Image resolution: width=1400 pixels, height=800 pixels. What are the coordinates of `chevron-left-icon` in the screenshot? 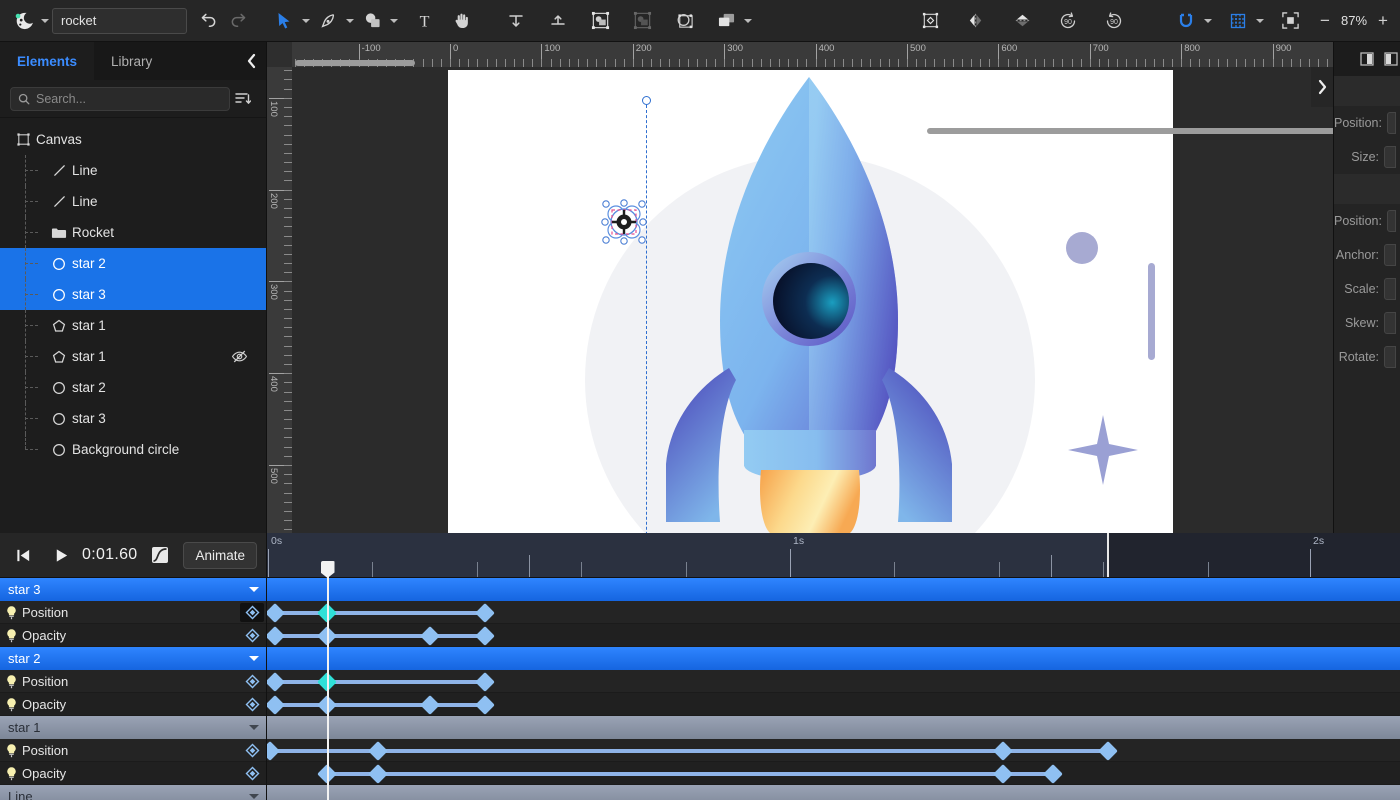 It's located at (251, 61).